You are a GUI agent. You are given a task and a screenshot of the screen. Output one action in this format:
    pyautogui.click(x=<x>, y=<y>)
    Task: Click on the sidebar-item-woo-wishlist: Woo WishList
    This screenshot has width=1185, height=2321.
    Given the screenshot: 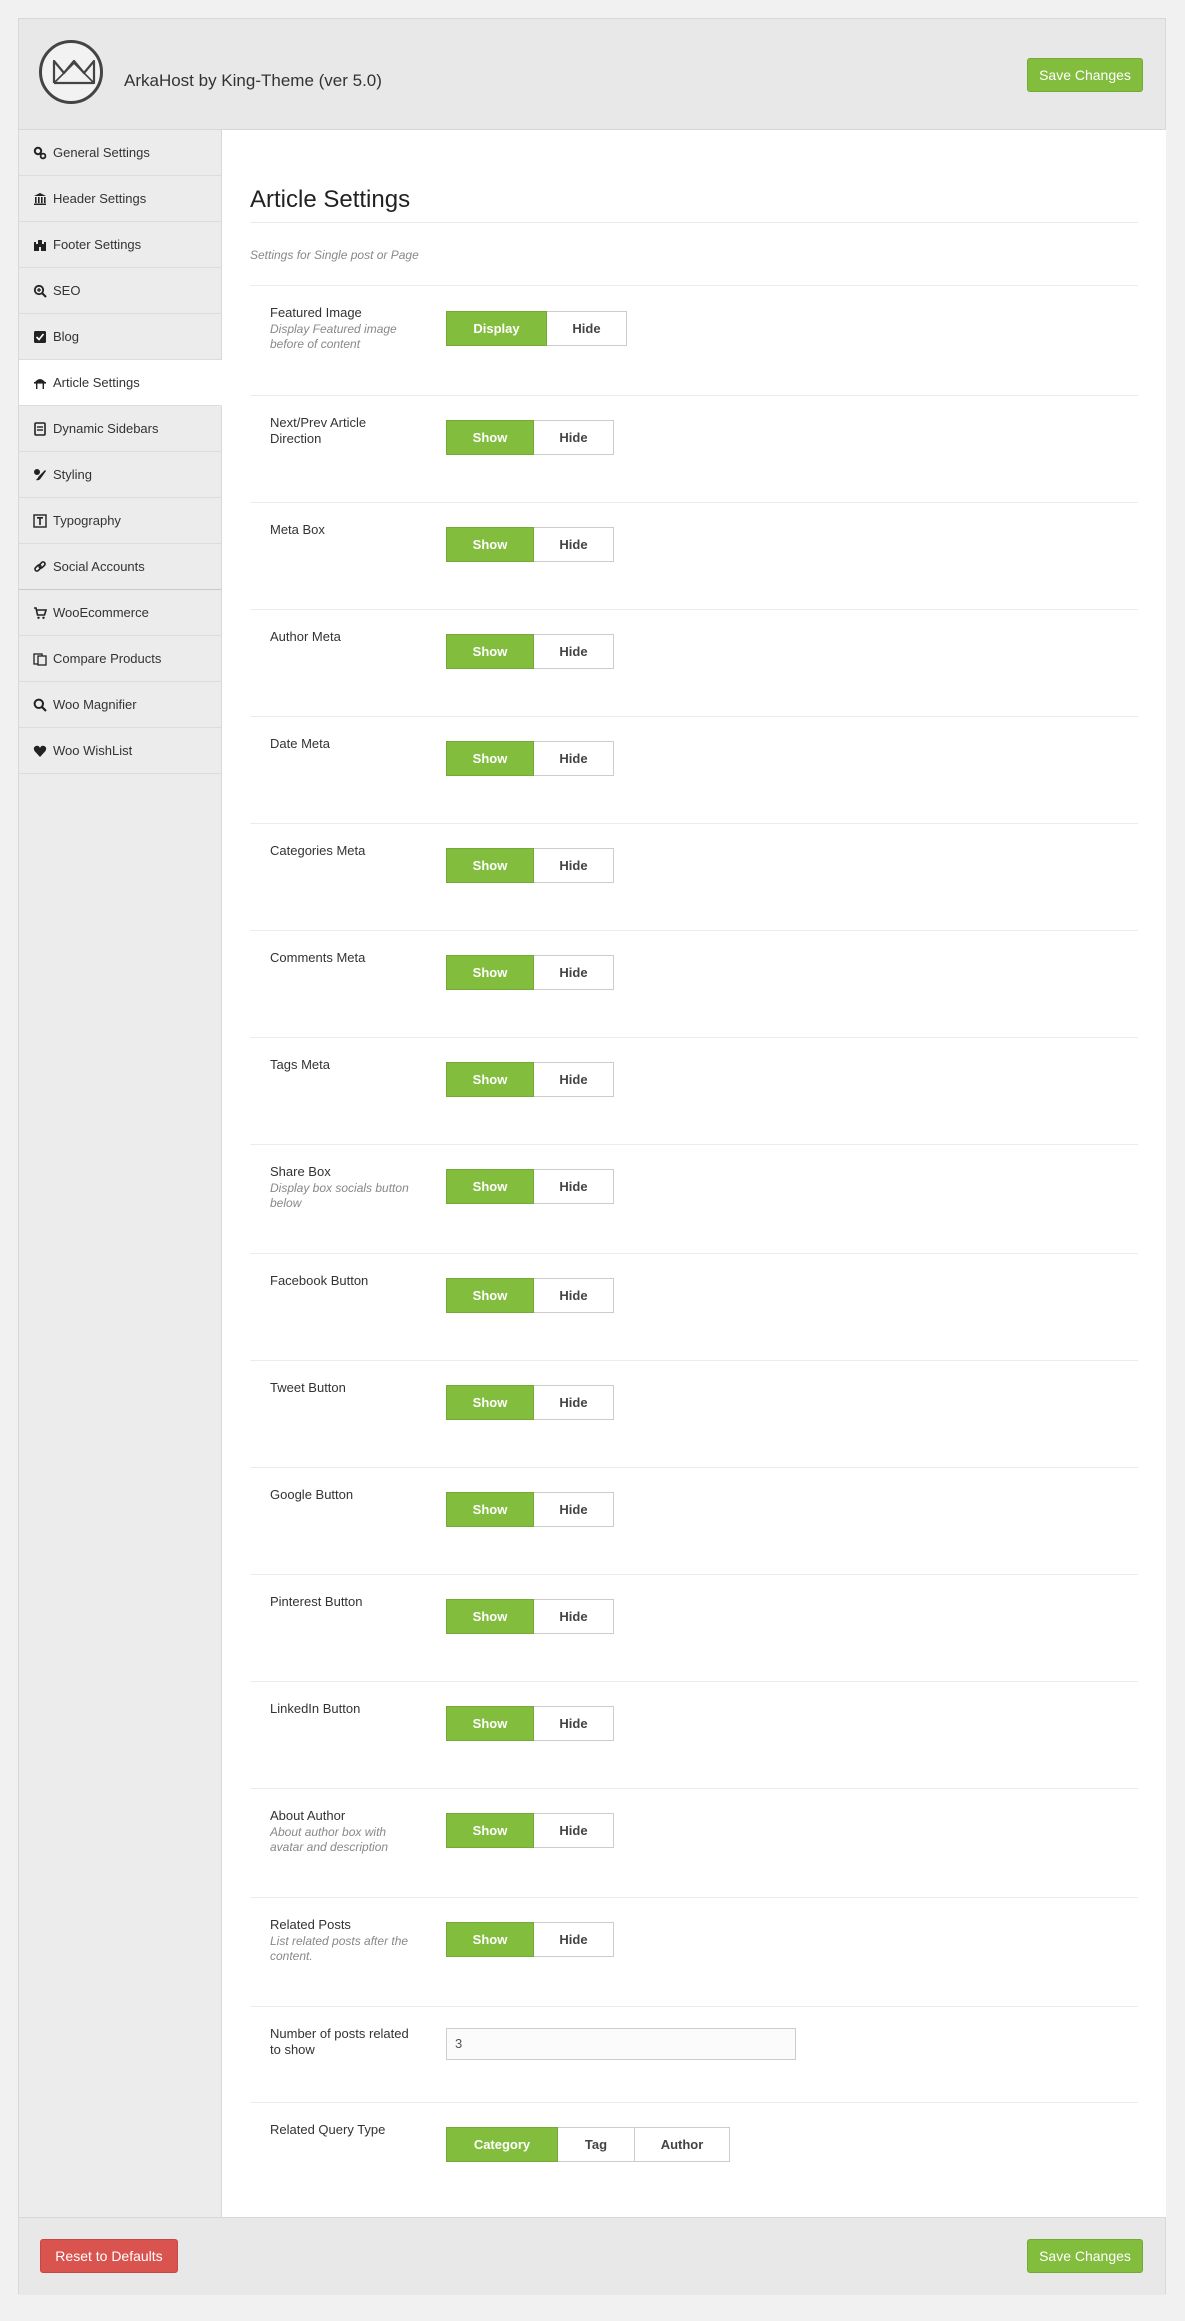 What is the action you would take?
    pyautogui.click(x=120, y=751)
    